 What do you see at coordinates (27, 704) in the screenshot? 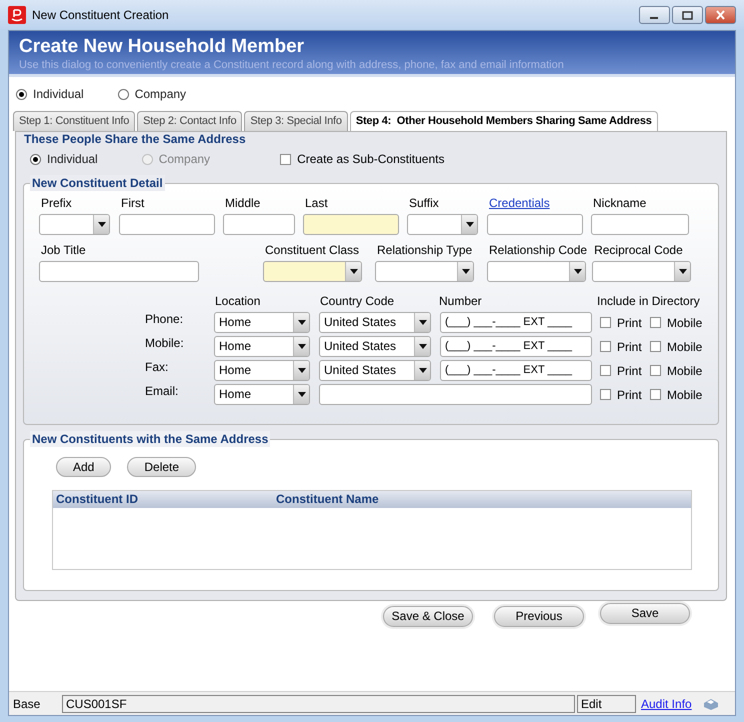
I see `status-mode: Base` at bounding box center [27, 704].